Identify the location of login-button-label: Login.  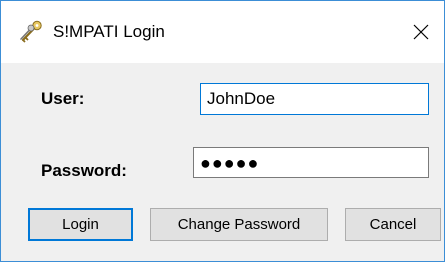
(80, 224).